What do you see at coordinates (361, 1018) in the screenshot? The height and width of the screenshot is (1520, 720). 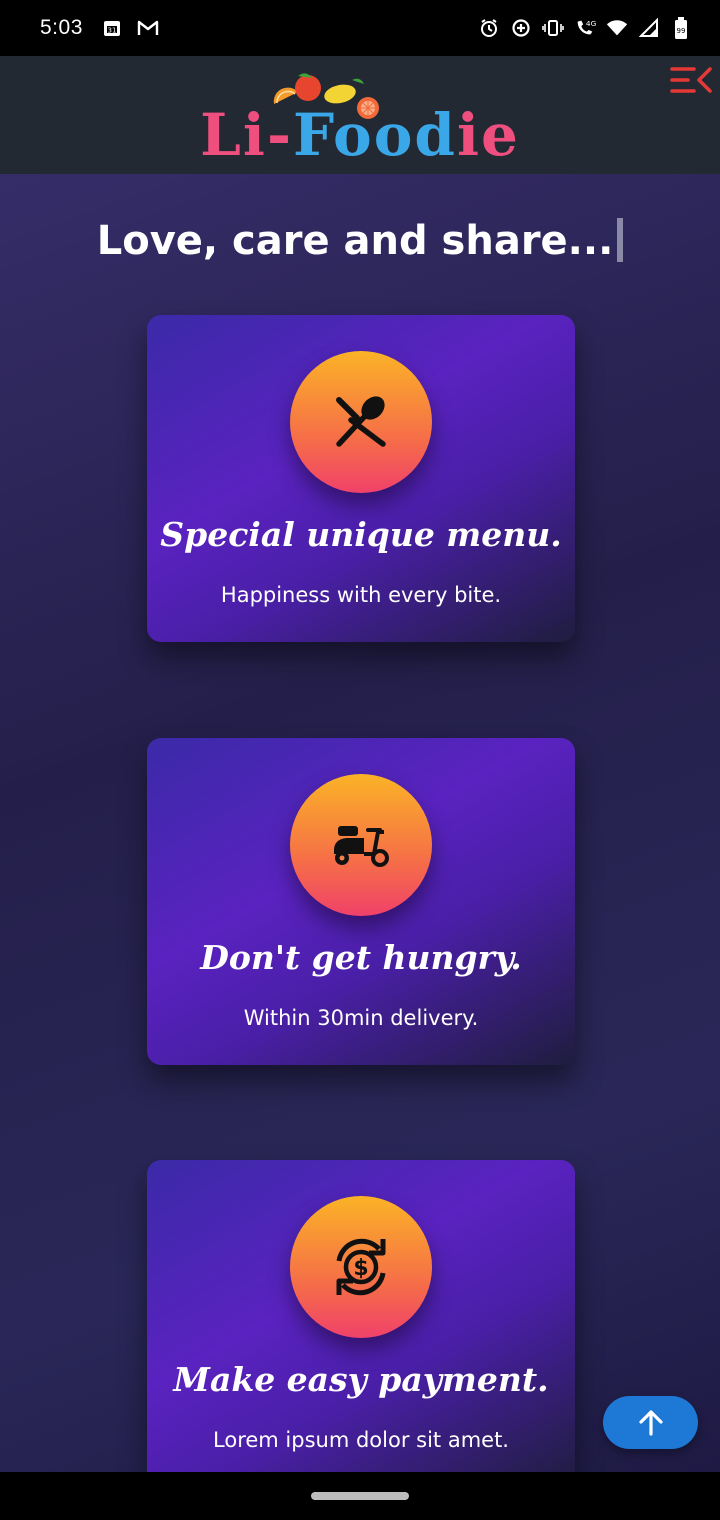 I see `card-subtitle: Within 30min delivery.` at bounding box center [361, 1018].